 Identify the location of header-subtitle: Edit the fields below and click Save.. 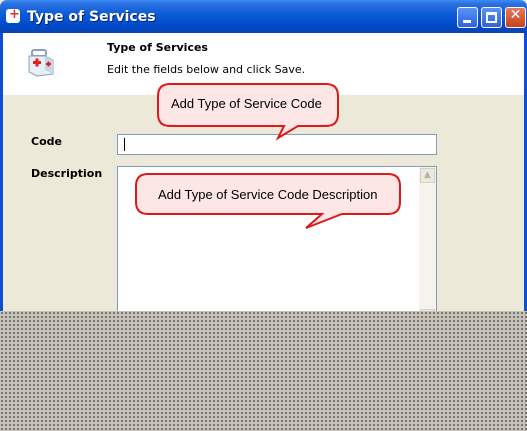
(206, 69).